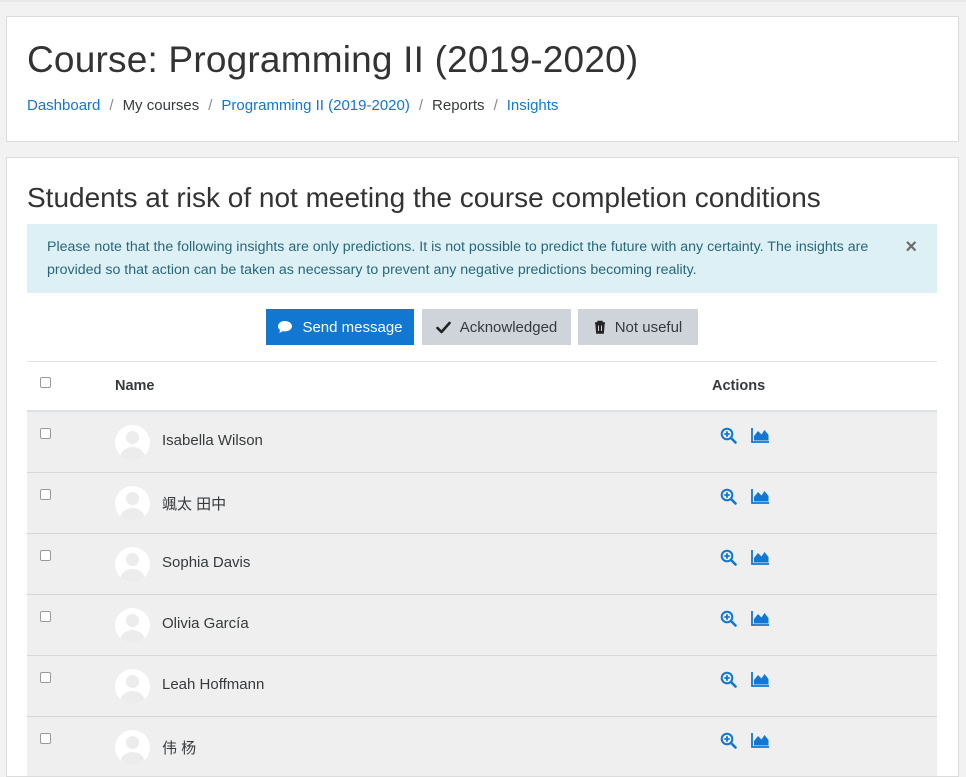 The image size is (966, 777). I want to click on breadcrumb-dashboard: Dashboard, so click(63, 105).